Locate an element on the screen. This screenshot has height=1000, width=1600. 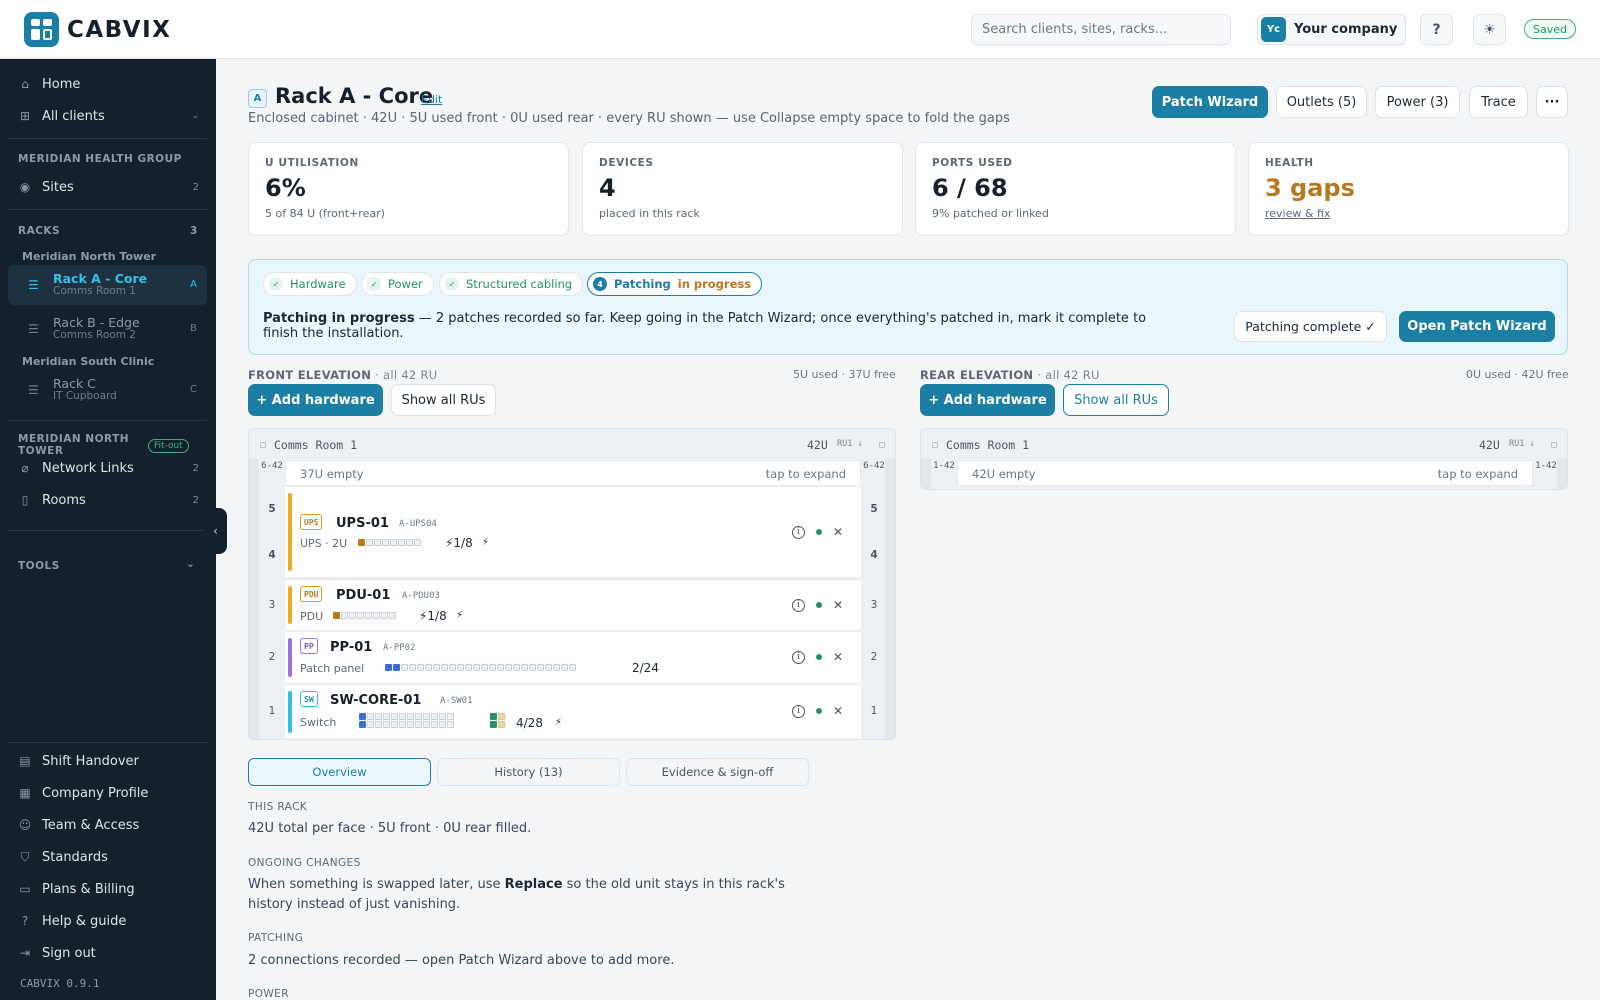
sidebar-item-sites: ◉ Sites 2 is located at coordinates (108, 187).